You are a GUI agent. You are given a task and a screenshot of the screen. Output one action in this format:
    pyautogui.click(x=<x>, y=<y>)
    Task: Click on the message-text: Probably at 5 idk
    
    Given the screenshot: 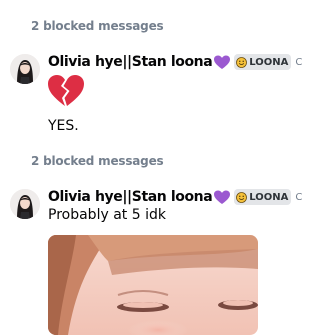 What is the action you would take?
    pyautogui.click(x=107, y=215)
    